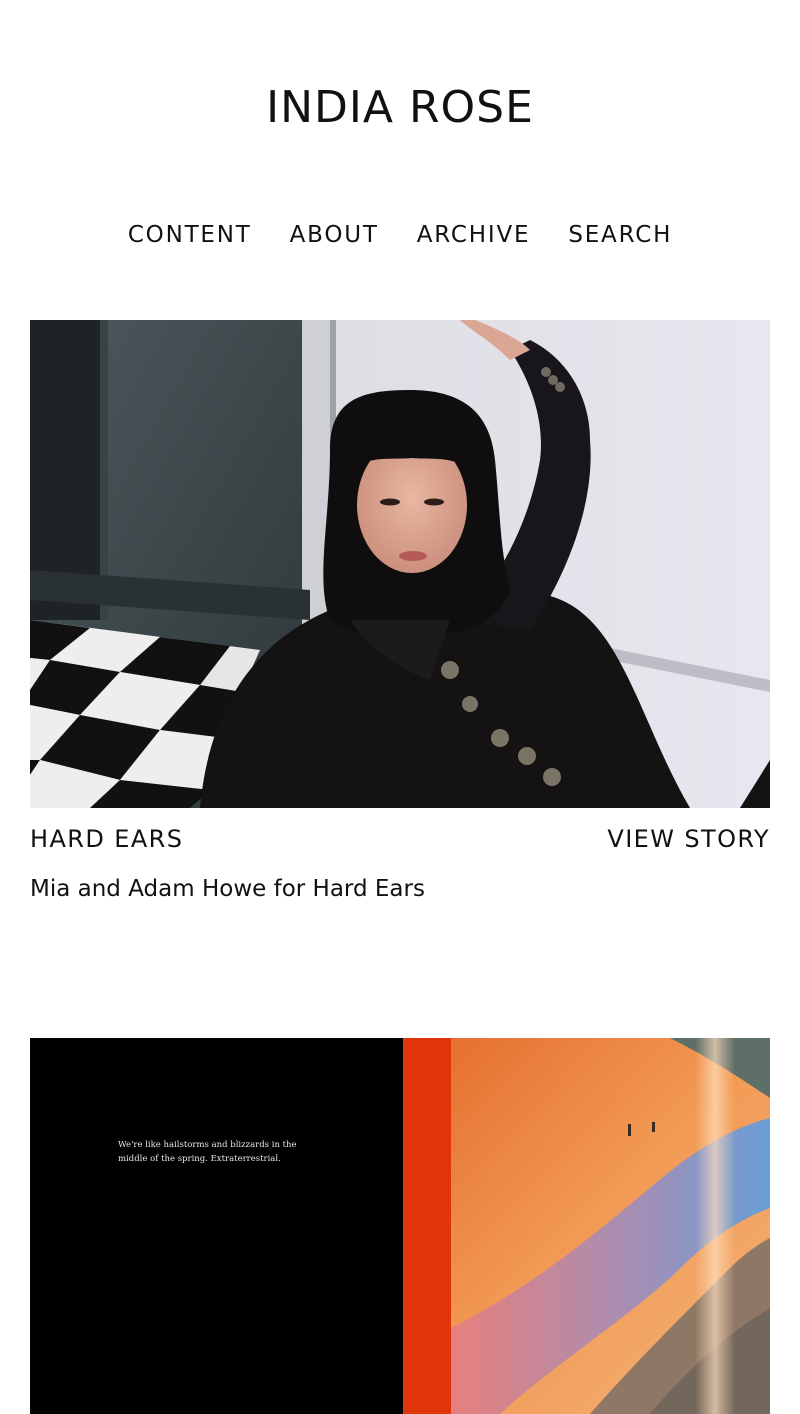 Image resolution: width=800 pixels, height=1414 pixels. What do you see at coordinates (400, 839) in the screenshot?
I see `story-meta-row: HARD EARS VIEW STORY` at bounding box center [400, 839].